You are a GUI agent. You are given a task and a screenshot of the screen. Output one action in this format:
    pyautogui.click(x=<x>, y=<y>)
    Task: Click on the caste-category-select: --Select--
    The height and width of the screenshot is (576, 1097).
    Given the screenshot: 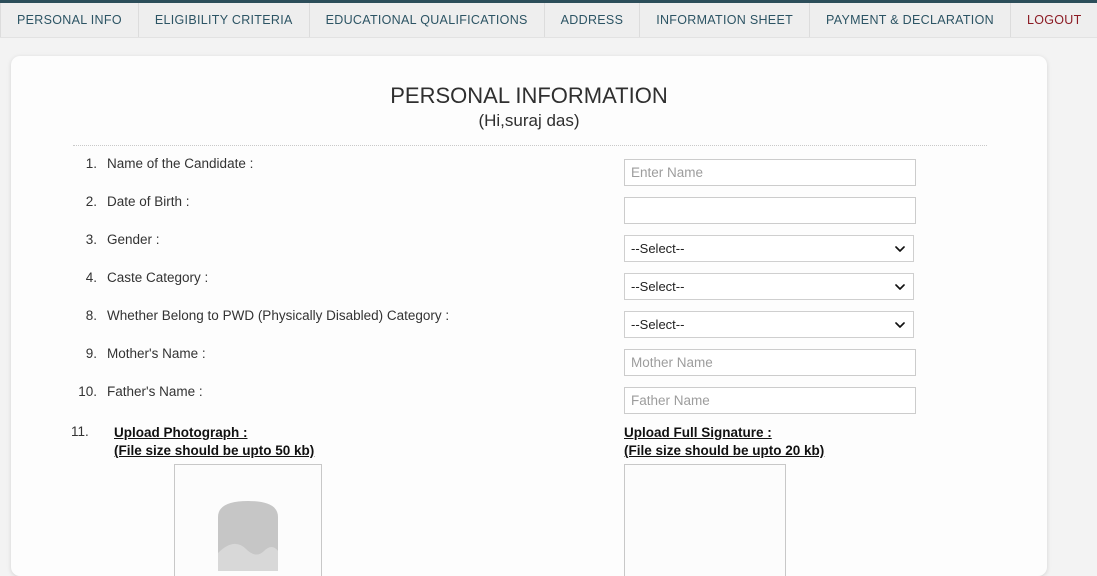 What is the action you would take?
    pyautogui.click(x=769, y=286)
    